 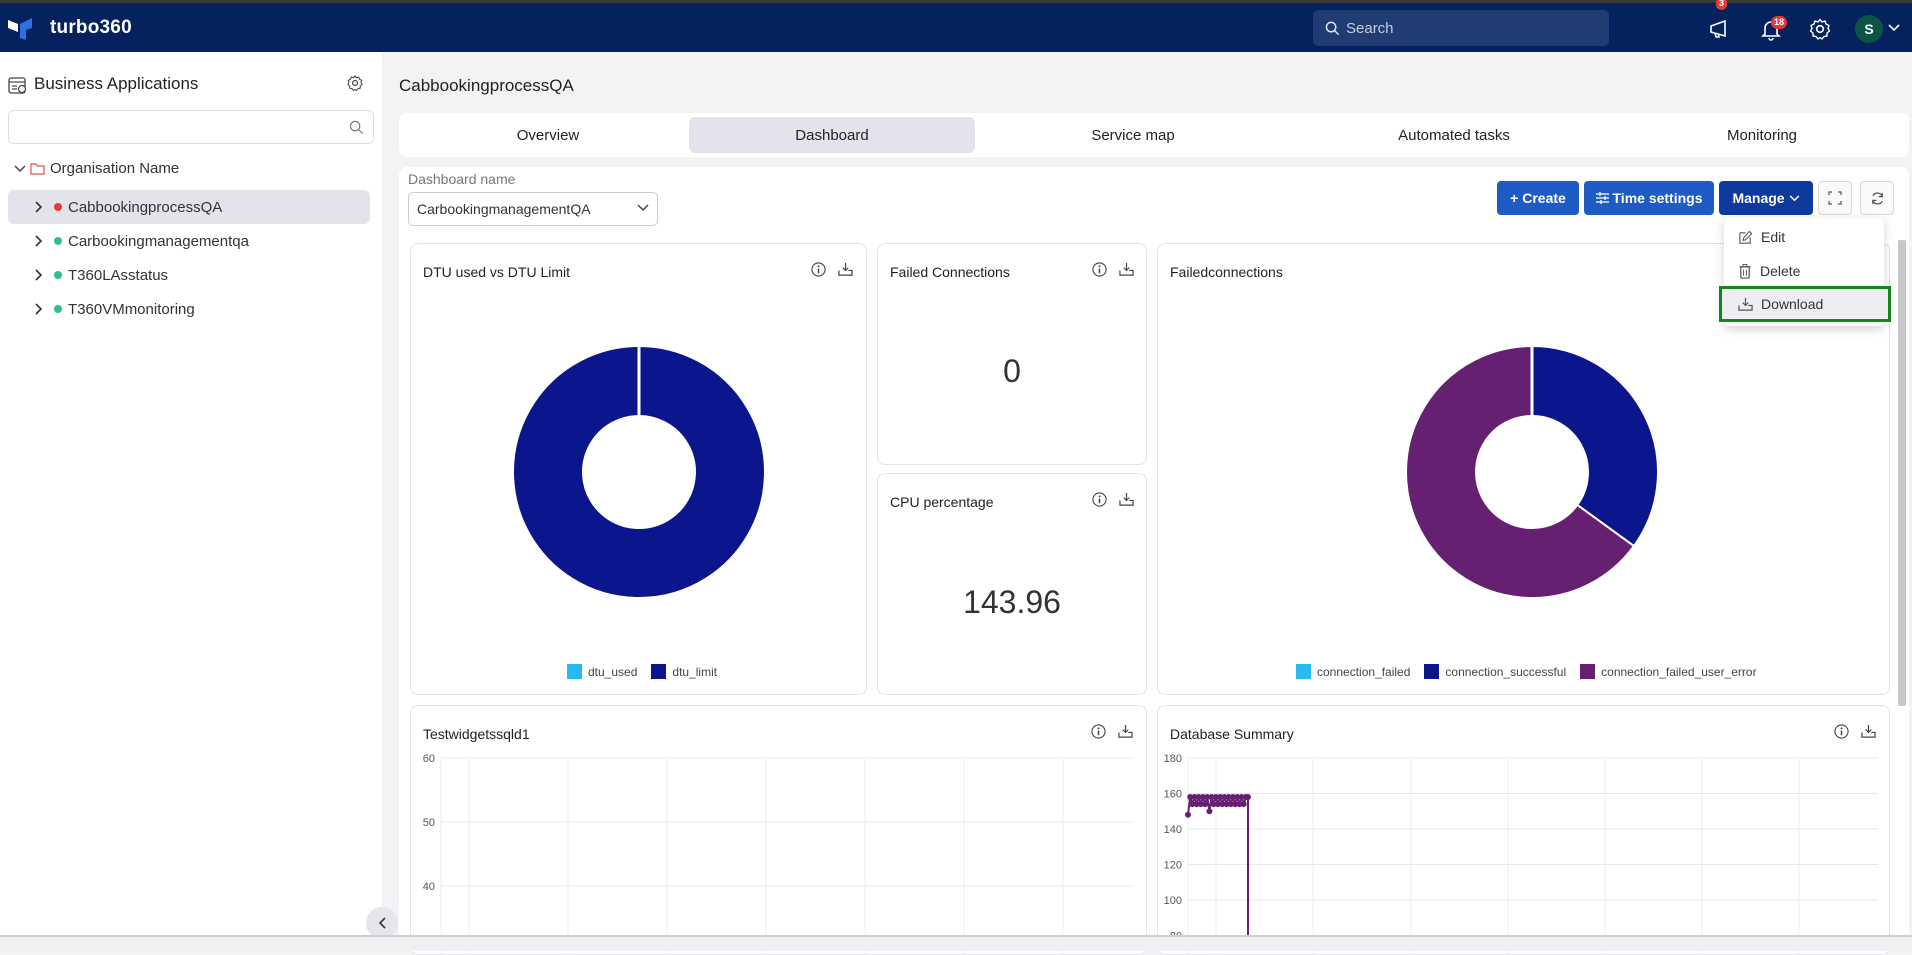 I want to click on widget-title: CPU percentage, so click(x=942, y=502).